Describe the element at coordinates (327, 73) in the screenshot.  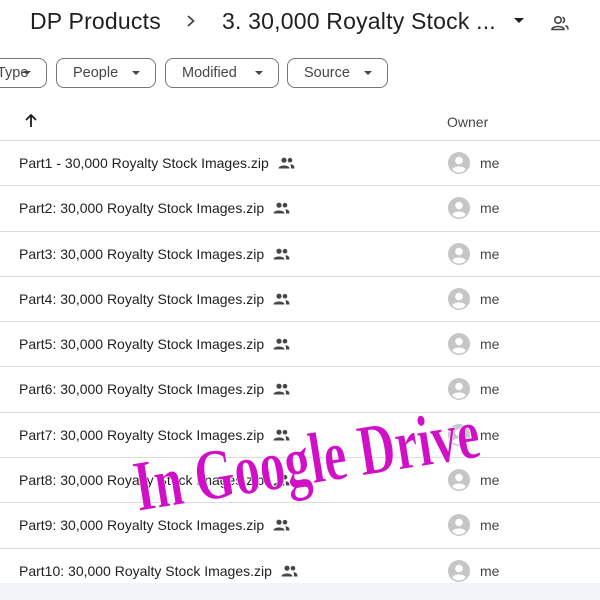
I see `source-filter-label: Source` at that location.